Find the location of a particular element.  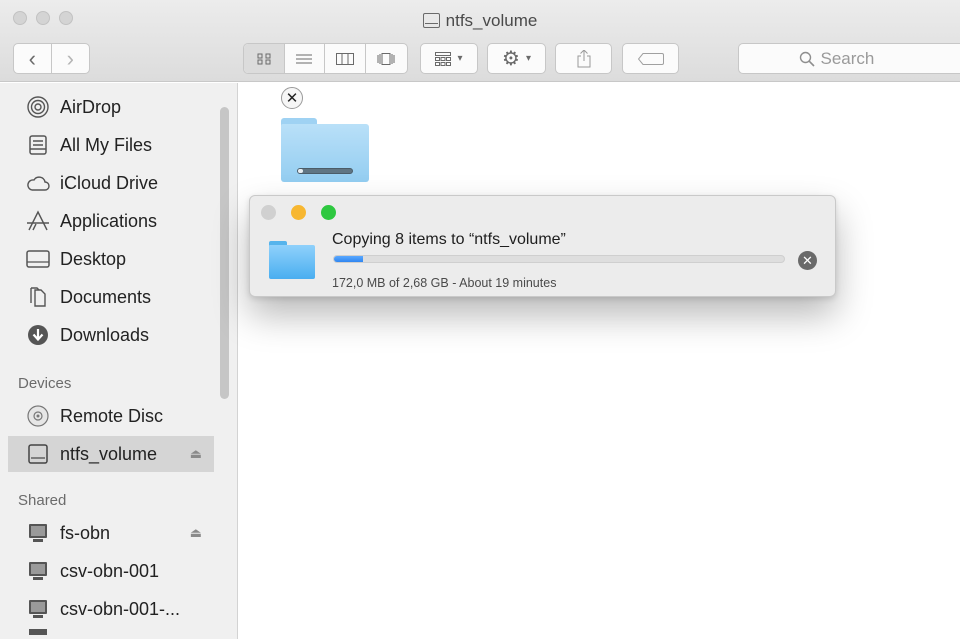

sidebar-item-partial is located at coordinates (111, 635).